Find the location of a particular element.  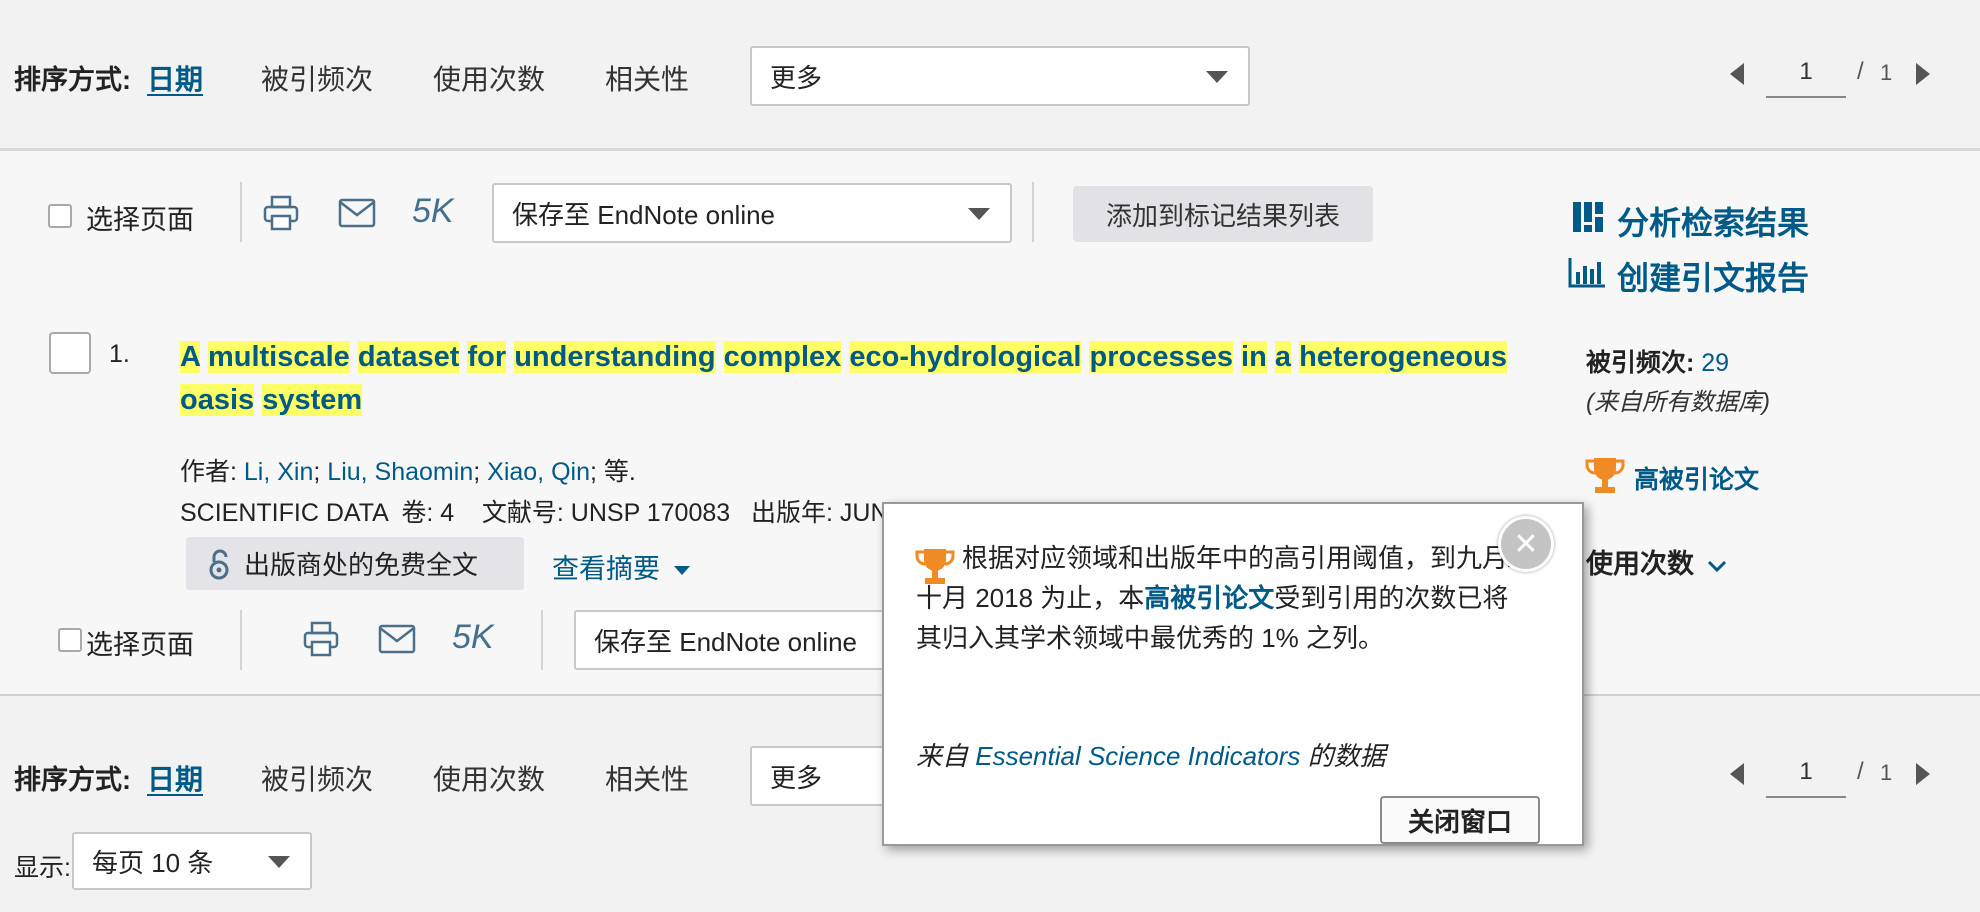

title-word: system is located at coordinates (312, 400).